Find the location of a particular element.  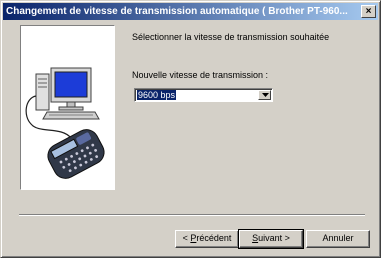

cancel-button: Annuler is located at coordinates (338, 239).